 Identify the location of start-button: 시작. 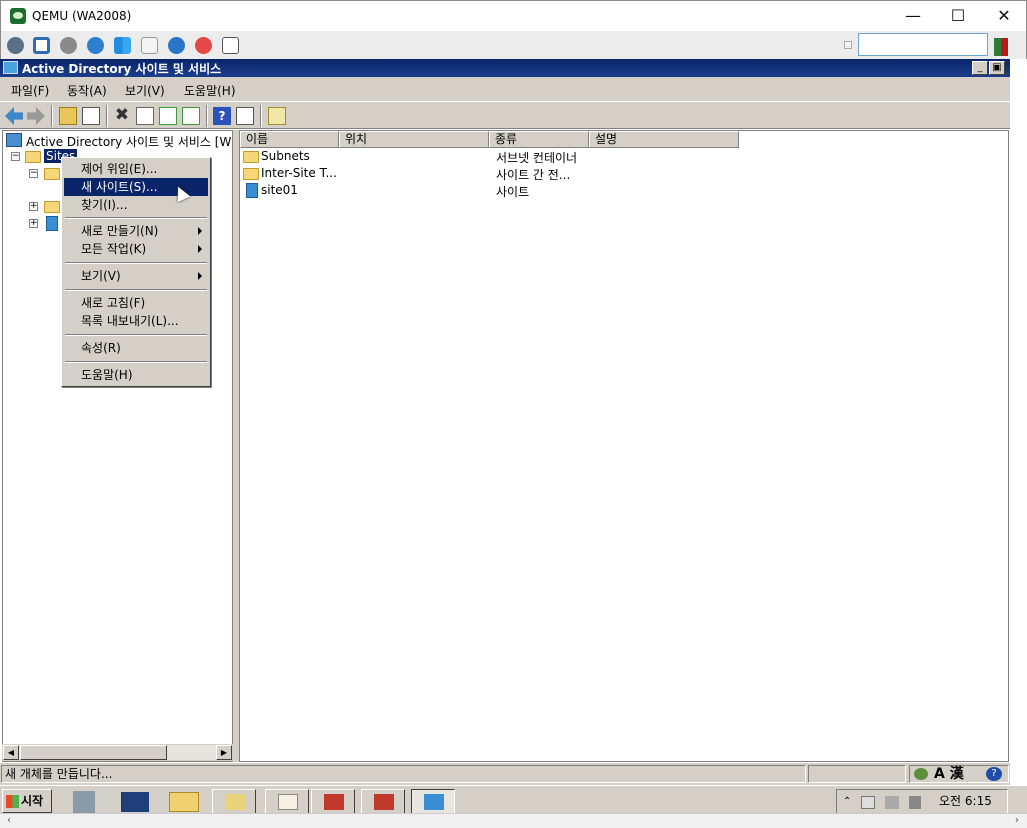
(27, 801).